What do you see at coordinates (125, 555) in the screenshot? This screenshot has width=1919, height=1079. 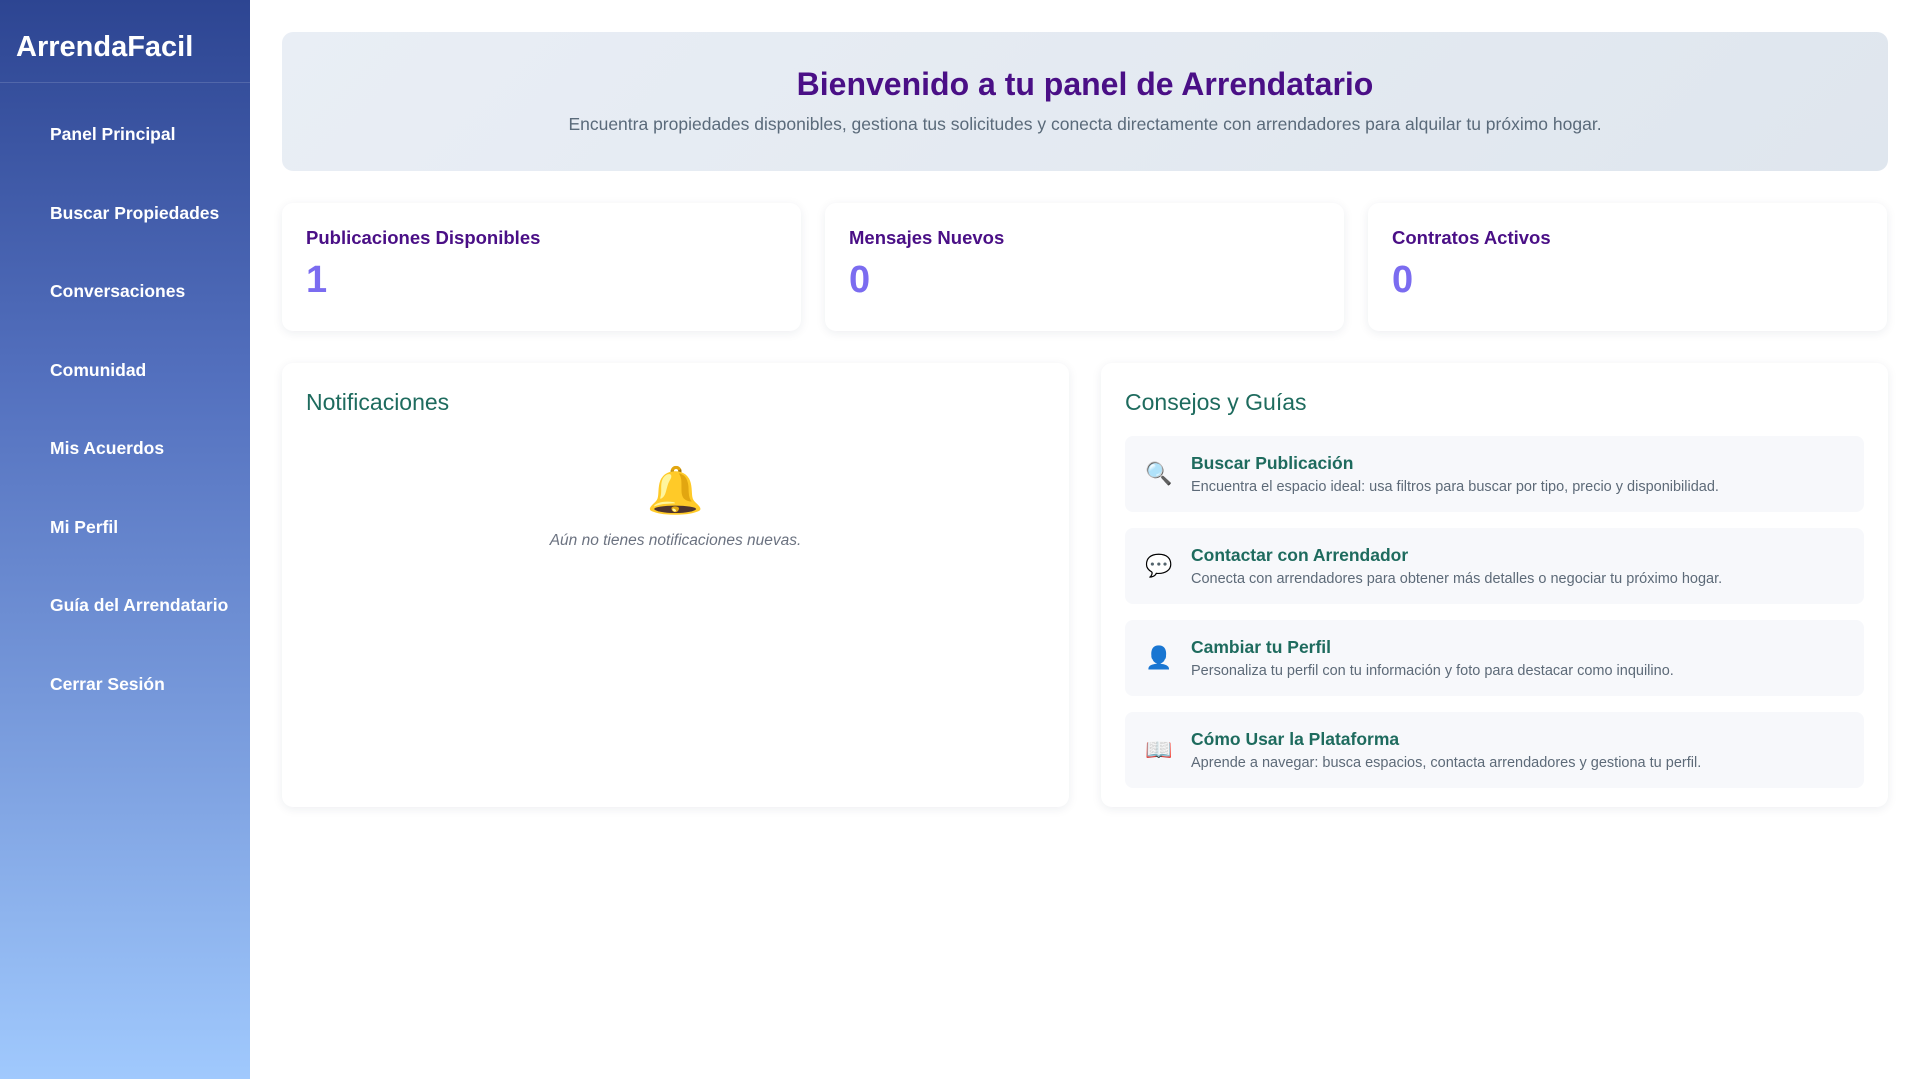 I see `sidebar-item-mi-perfil: Mi Perfil` at bounding box center [125, 555].